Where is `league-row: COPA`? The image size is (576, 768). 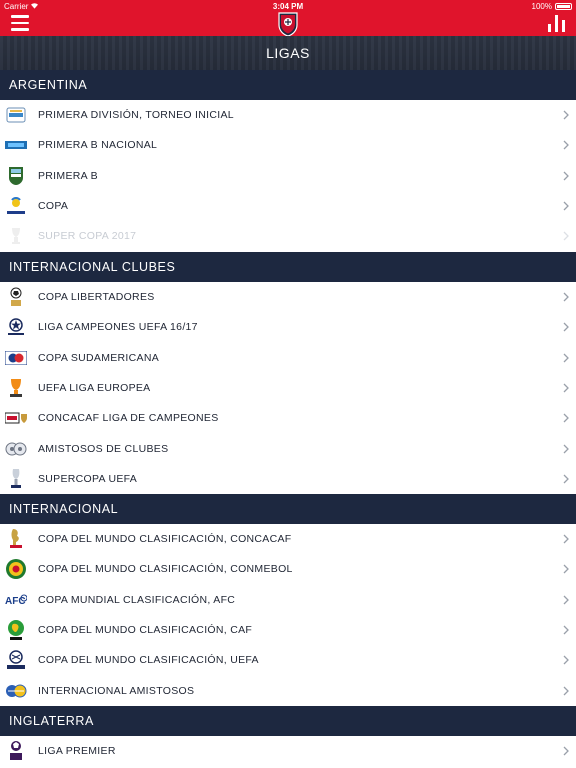 league-row: COPA is located at coordinates (288, 206).